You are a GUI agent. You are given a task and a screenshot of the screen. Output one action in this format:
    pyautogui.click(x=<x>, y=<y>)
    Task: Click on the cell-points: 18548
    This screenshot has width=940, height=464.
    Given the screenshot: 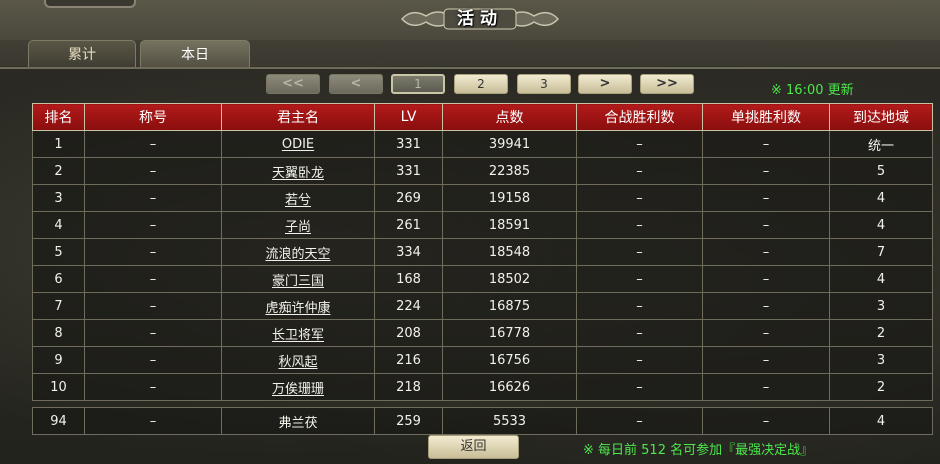 What is the action you would take?
    pyautogui.click(x=509, y=252)
    